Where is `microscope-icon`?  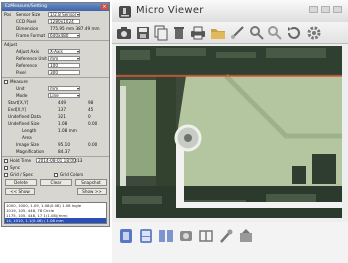
microscope-icon is located at coordinates (125, 11).